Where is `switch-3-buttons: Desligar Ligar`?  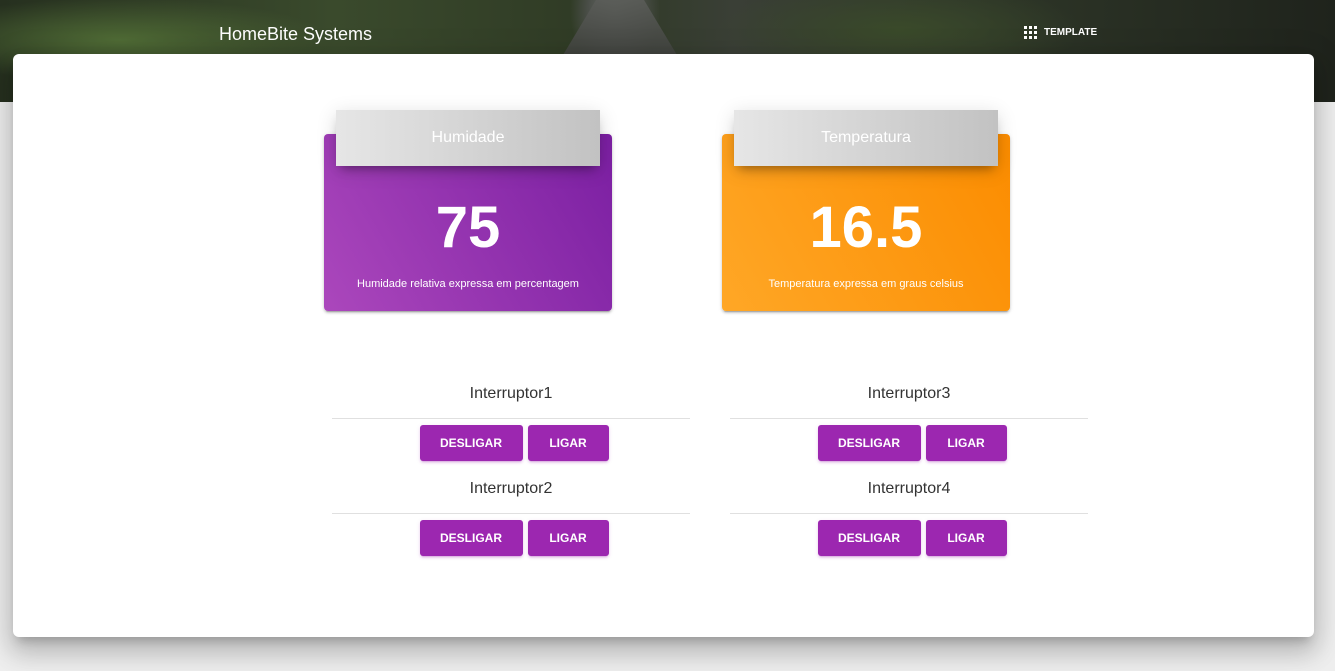
switch-3-buttons: Desligar Ligar is located at coordinates (909, 443).